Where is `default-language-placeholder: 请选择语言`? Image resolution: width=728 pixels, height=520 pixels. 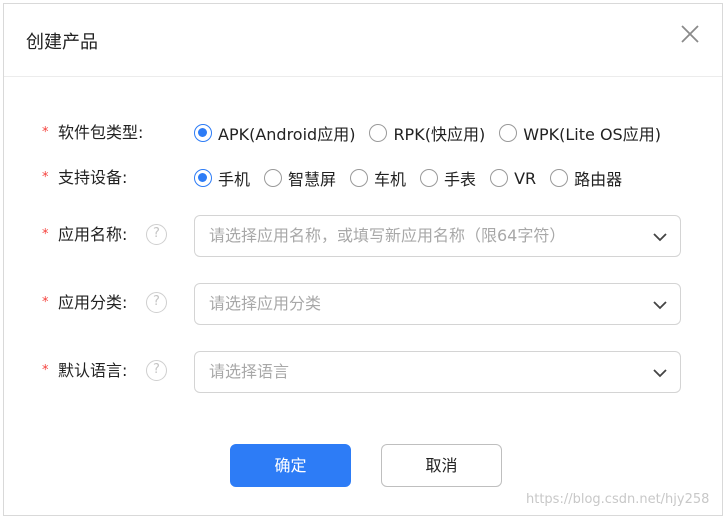 default-language-placeholder: 请选择语言 is located at coordinates (249, 371).